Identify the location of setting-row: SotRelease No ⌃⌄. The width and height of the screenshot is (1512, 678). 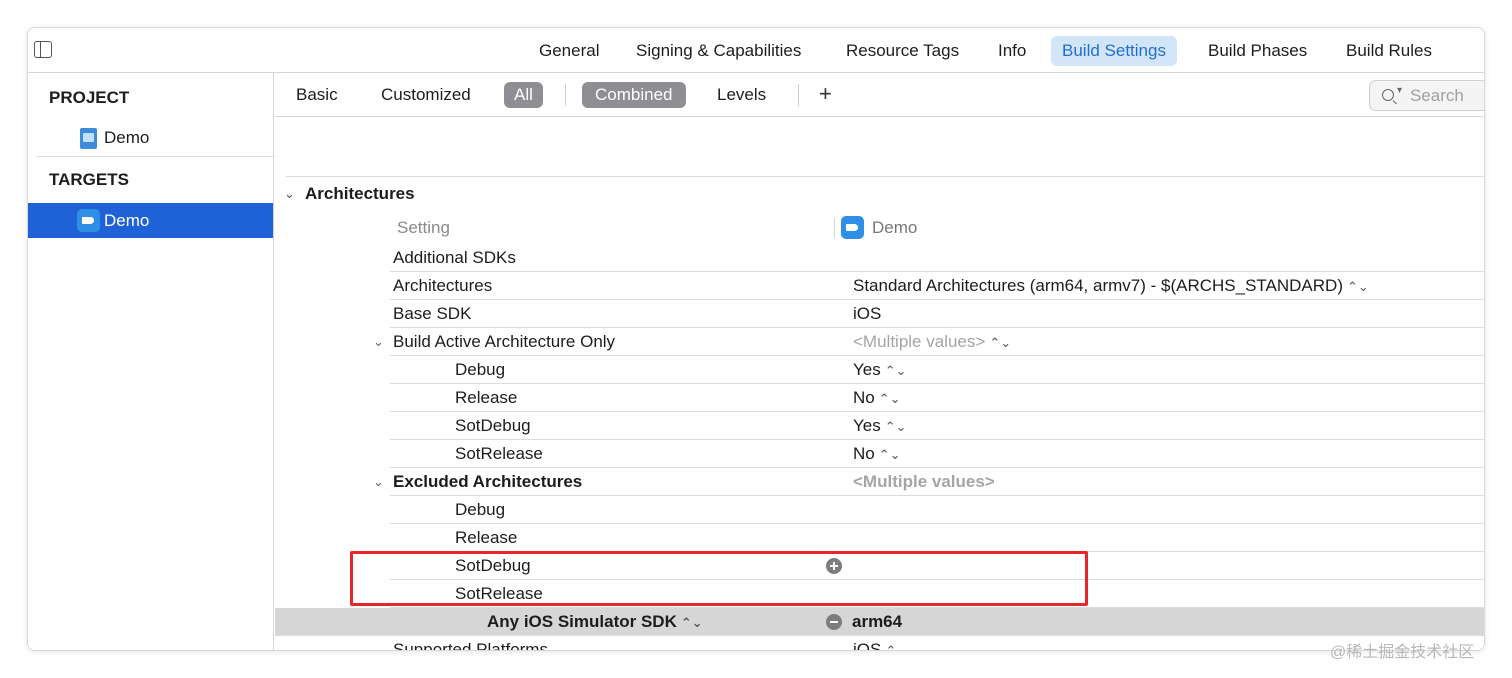
(879, 454).